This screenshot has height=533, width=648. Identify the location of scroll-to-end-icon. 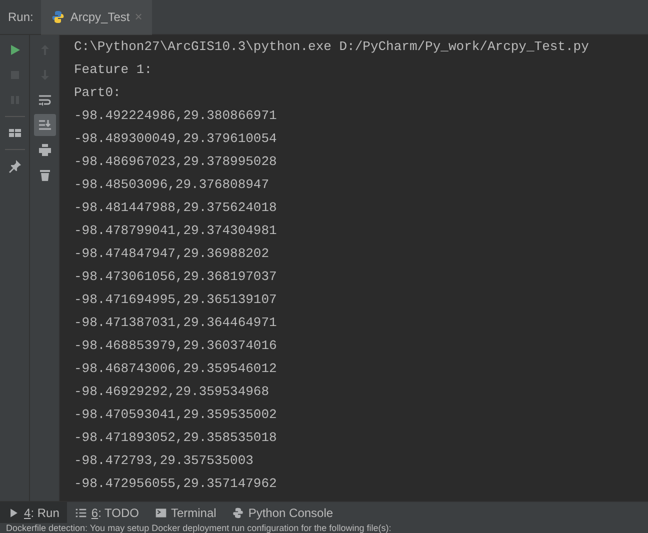
(45, 125).